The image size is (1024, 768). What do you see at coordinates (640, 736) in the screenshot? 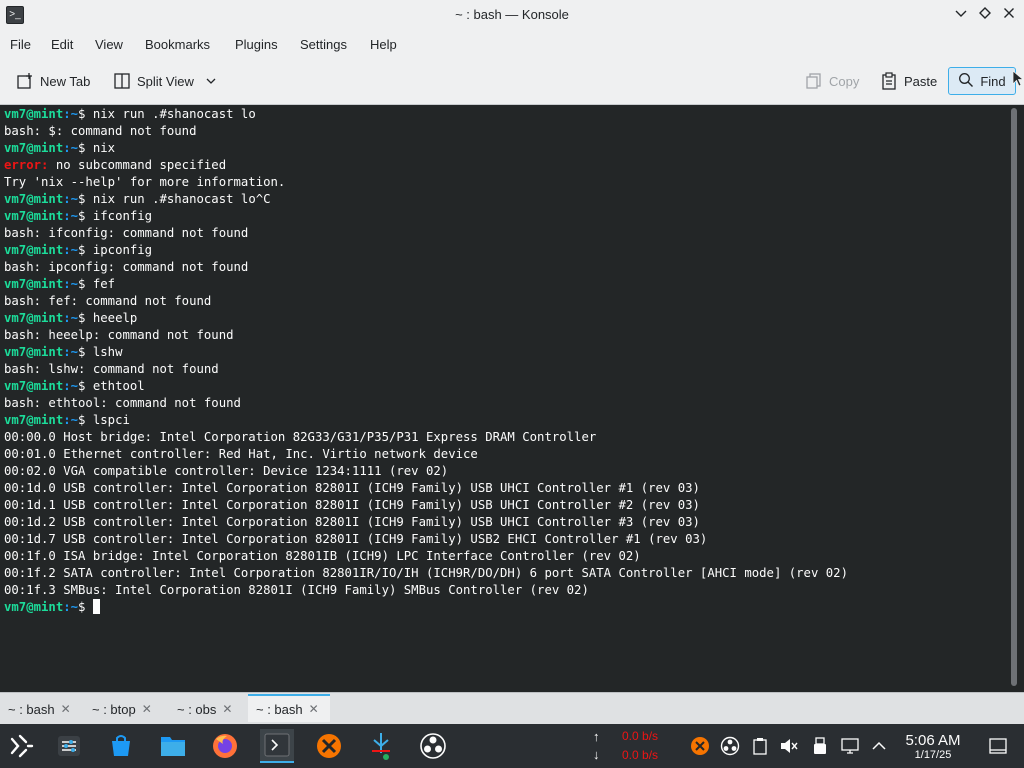
I see `upload-speed-value: 0.0 b/s` at bounding box center [640, 736].